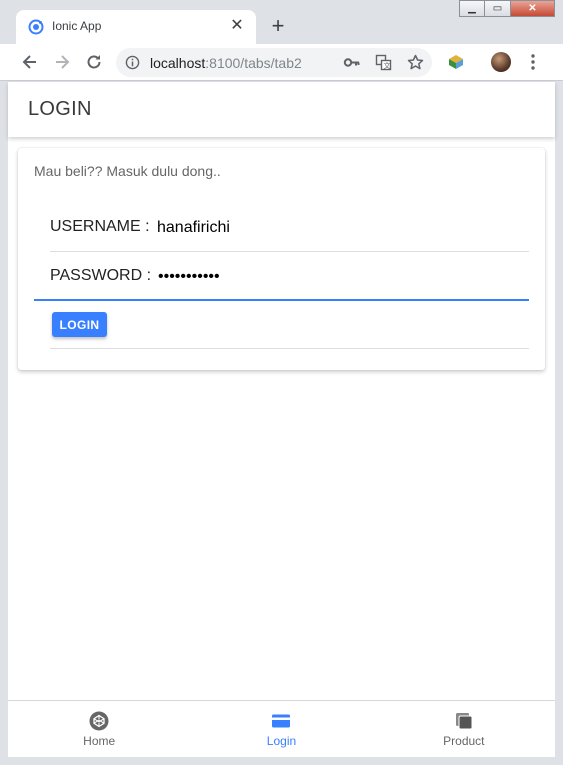  What do you see at coordinates (62, 62) in the screenshot?
I see `forward-arrow-icon` at bounding box center [62, 62].